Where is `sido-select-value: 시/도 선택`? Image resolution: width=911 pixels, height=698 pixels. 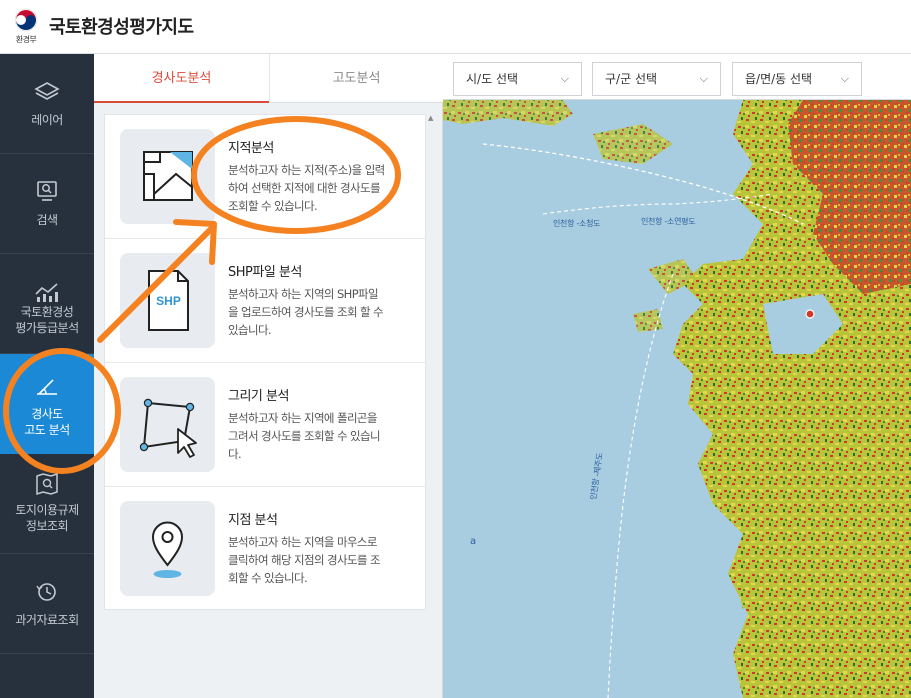 sido-select-value: 시/도 선택 is located at coordinates (492, 79).